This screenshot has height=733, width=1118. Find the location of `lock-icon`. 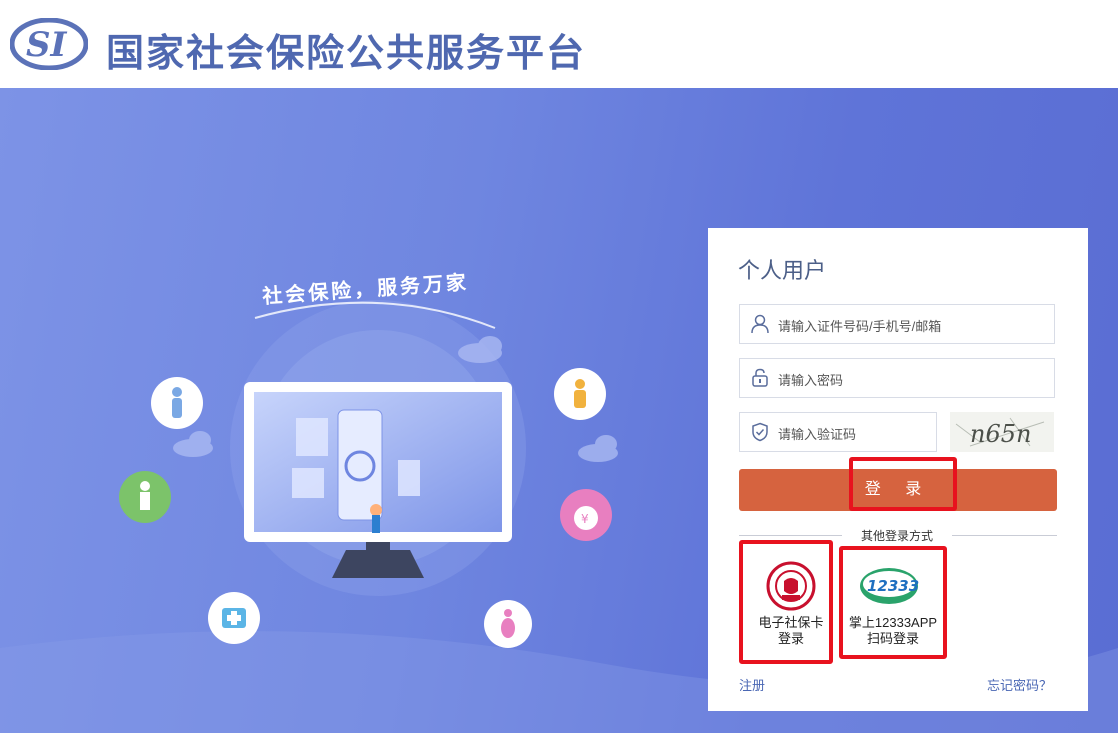

lock-icon is located at coordinates (760, 377).